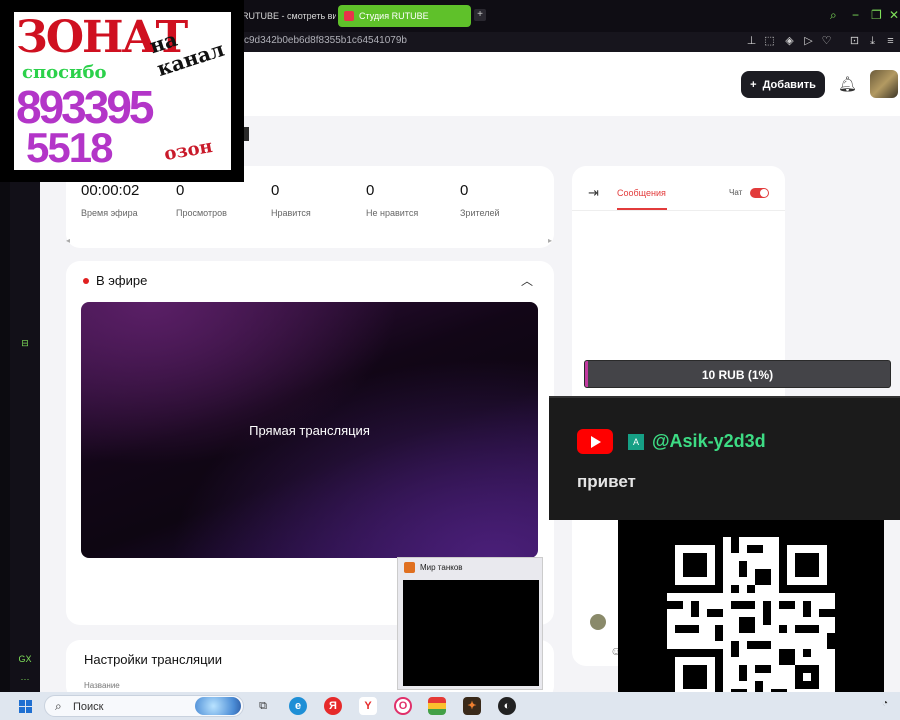  Describe the element at coordinates (68, 240) in the screenshot. I see `scroll-left-icon: ◂` at that location.